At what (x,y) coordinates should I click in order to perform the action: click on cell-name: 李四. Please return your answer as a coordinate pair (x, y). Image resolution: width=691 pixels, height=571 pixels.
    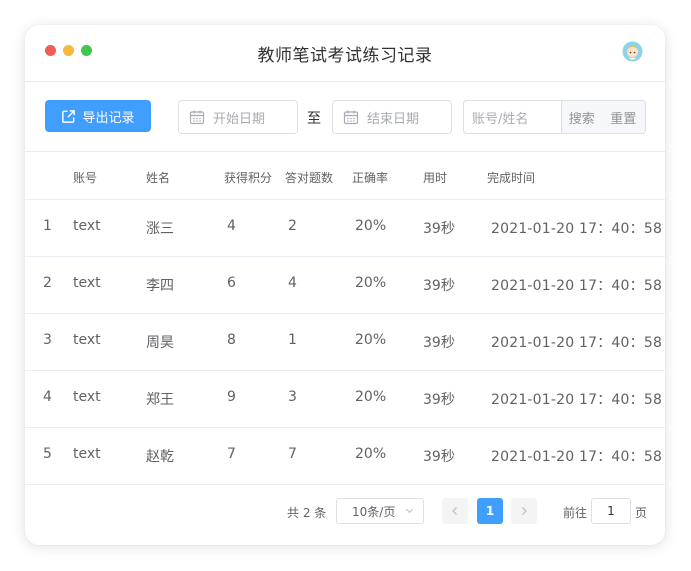
    Looking at the image, I should click on (160, 286).